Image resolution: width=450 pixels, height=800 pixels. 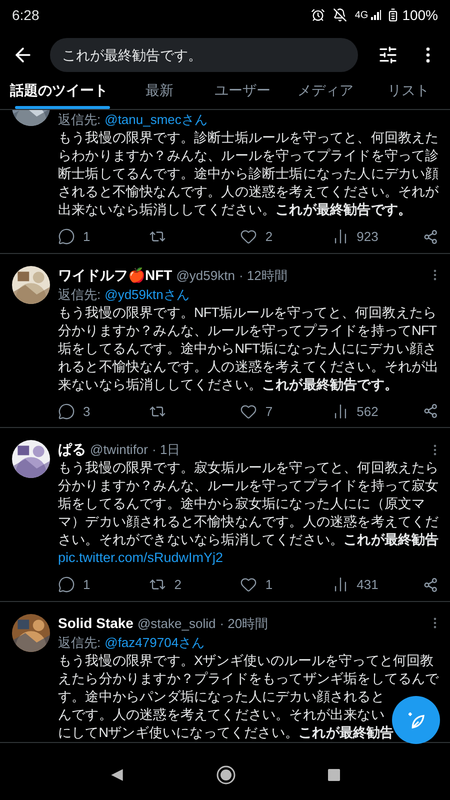 I want to click on search-field: これが最終勧告です。, so click(x=204, y=55).